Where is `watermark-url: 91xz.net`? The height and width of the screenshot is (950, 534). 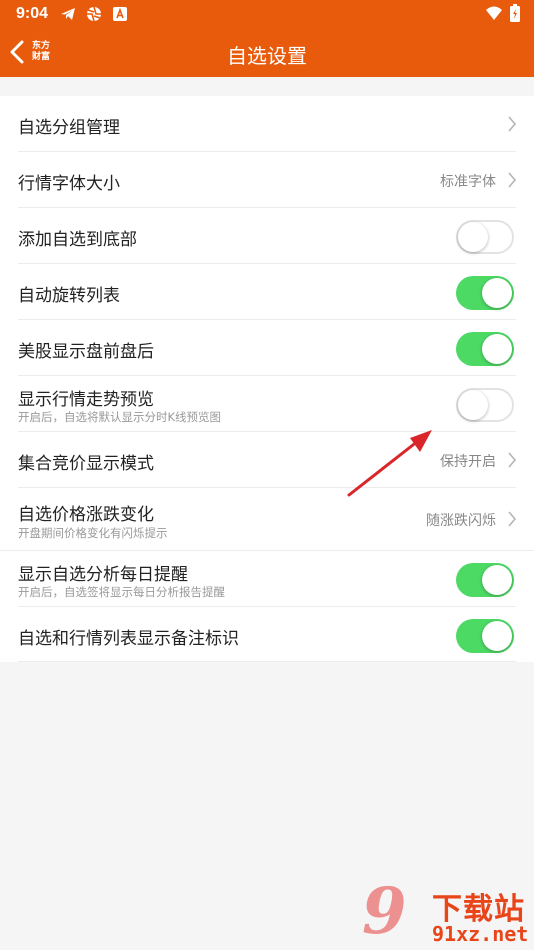 watermark-url: 91xz.net is located at coordinates (480, 934).